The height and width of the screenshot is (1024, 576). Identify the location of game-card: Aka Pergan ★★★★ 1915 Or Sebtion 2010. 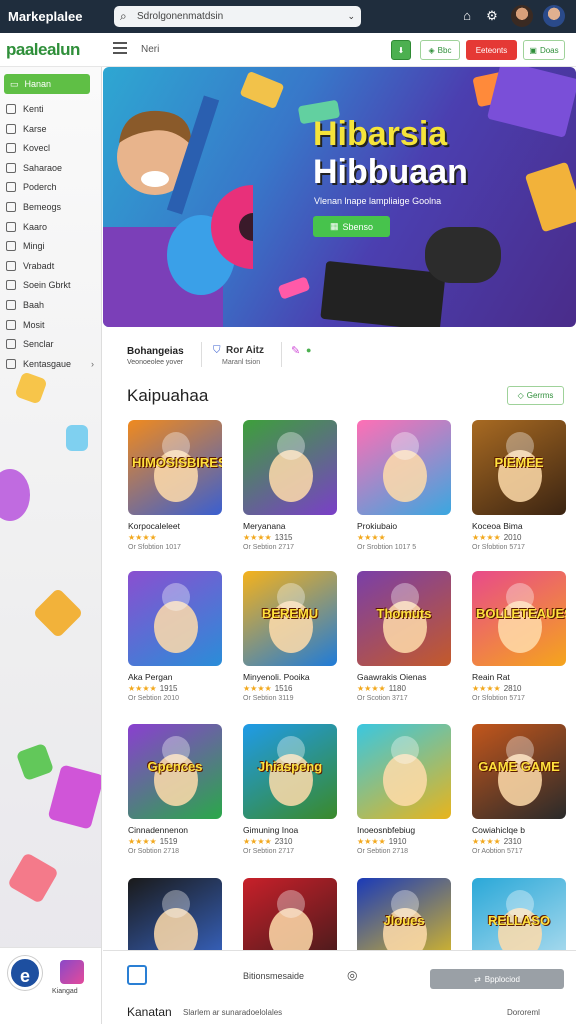
(176, 636).